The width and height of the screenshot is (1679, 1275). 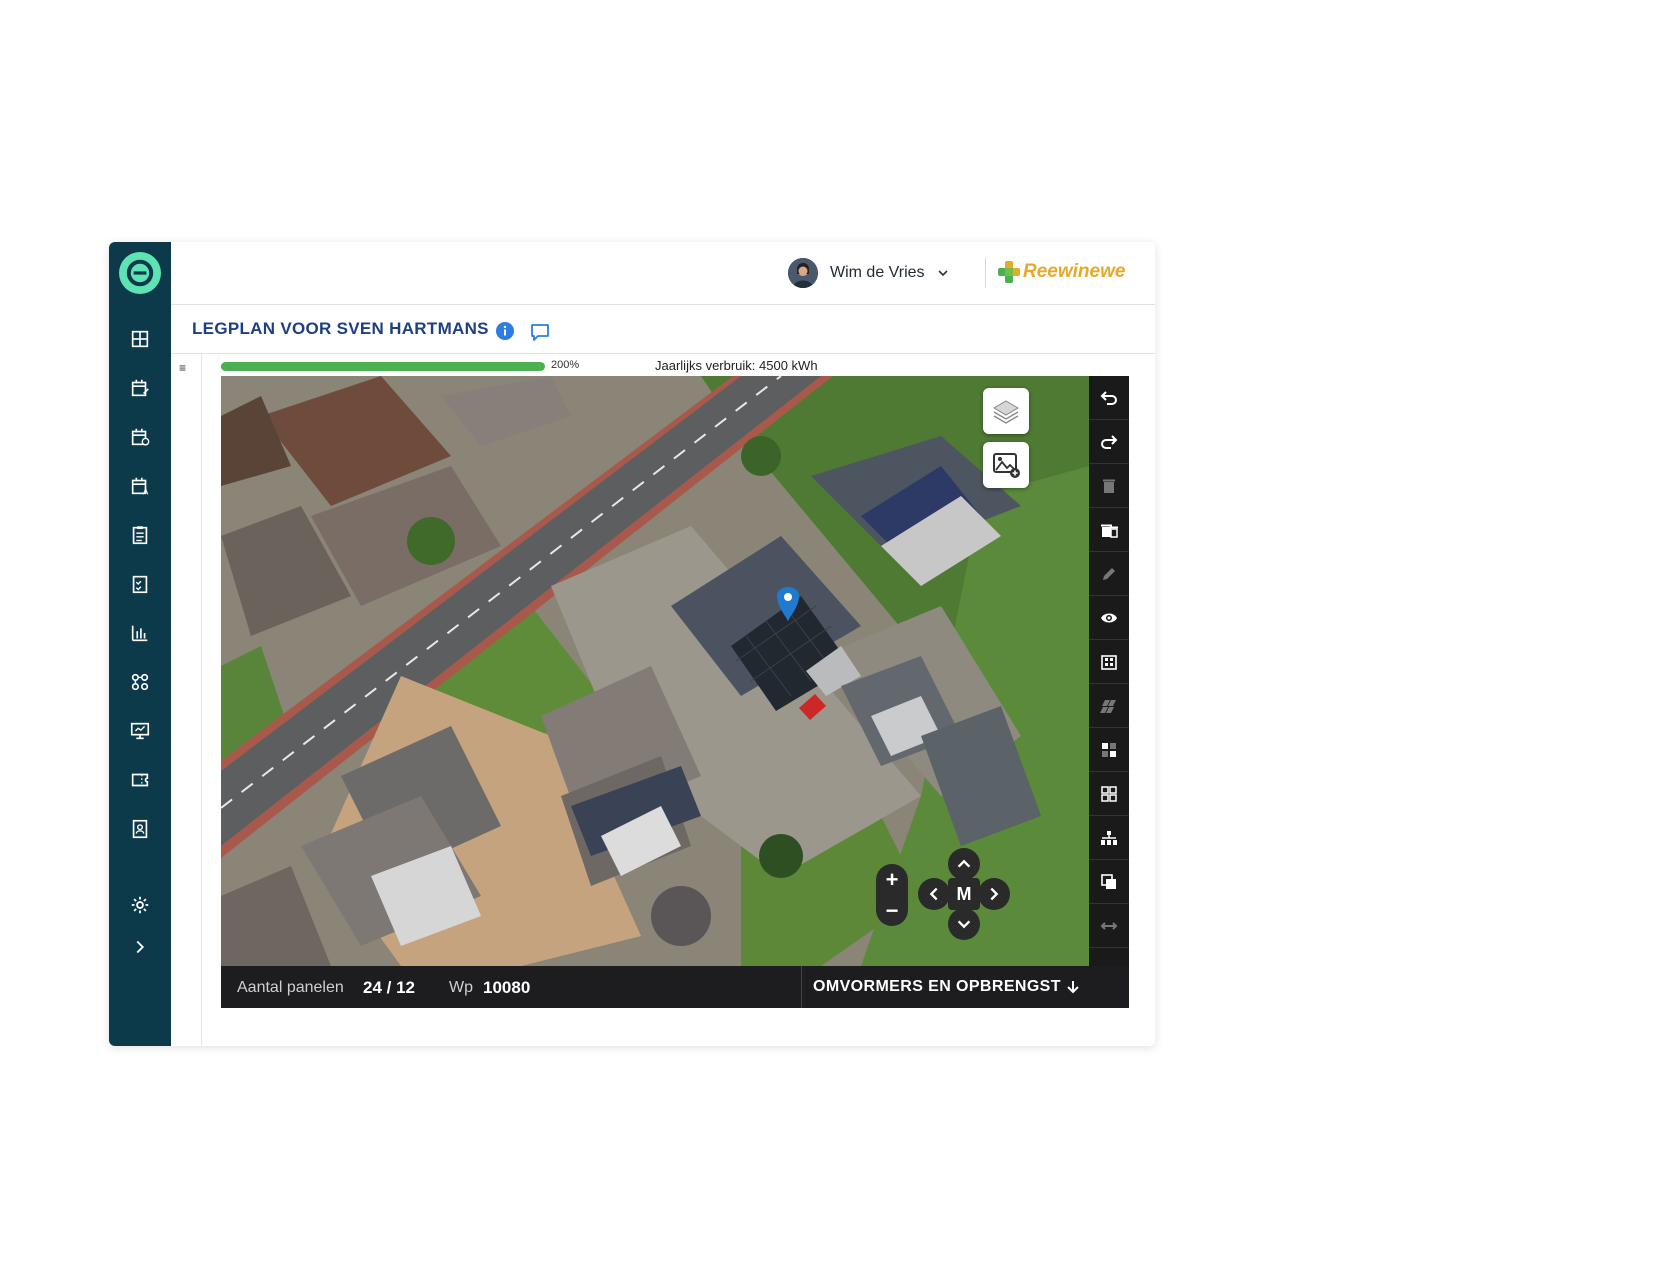 I want to click on sidebar-item-tickets, so click(x=140, y=780).